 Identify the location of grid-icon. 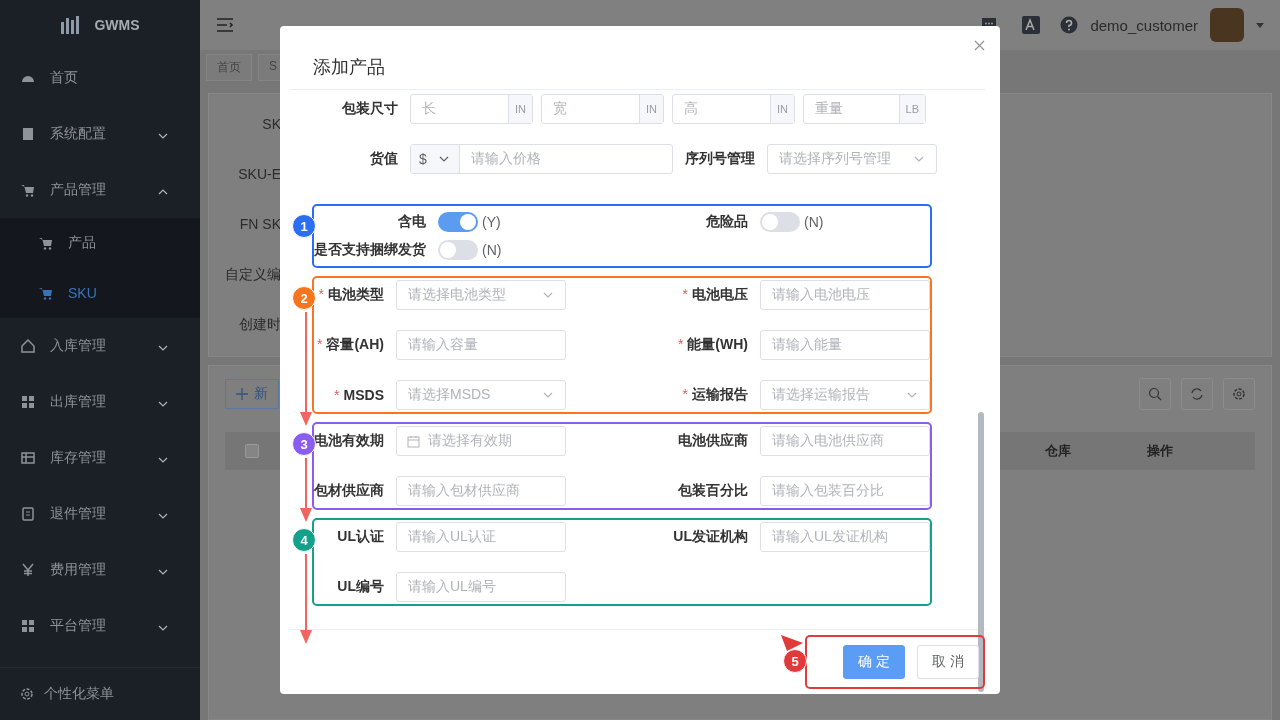
(28, 626).